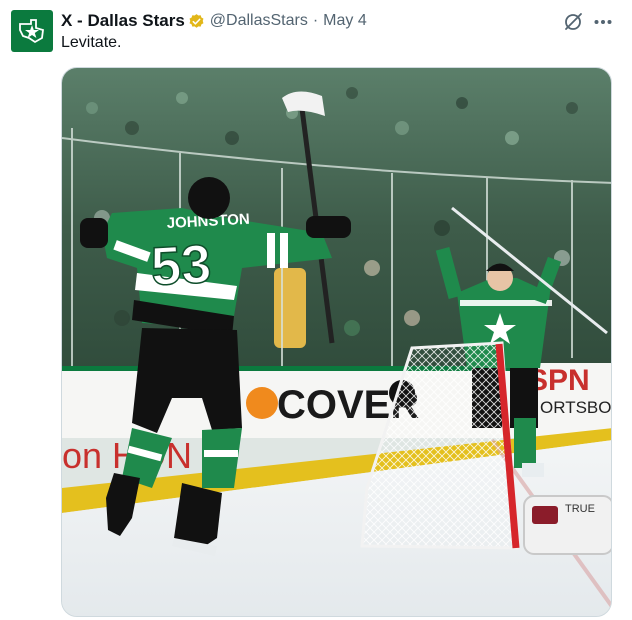 The height and width of the screenshot is (620, 632). What do you see at coordinates (180, 265) in the screenshot?
I see `jersey-number: 53` at bounding box center [180, 265].